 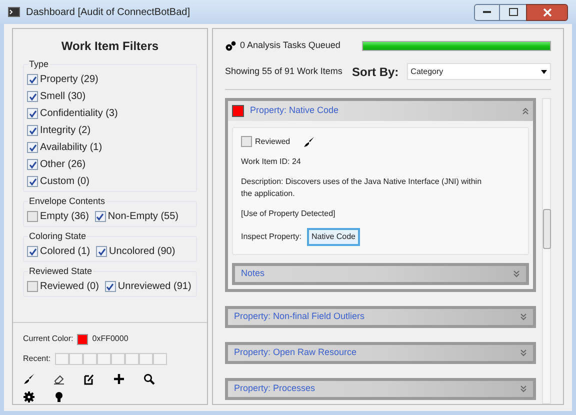 I want to click on search-icon, so click(x=149, y=379).